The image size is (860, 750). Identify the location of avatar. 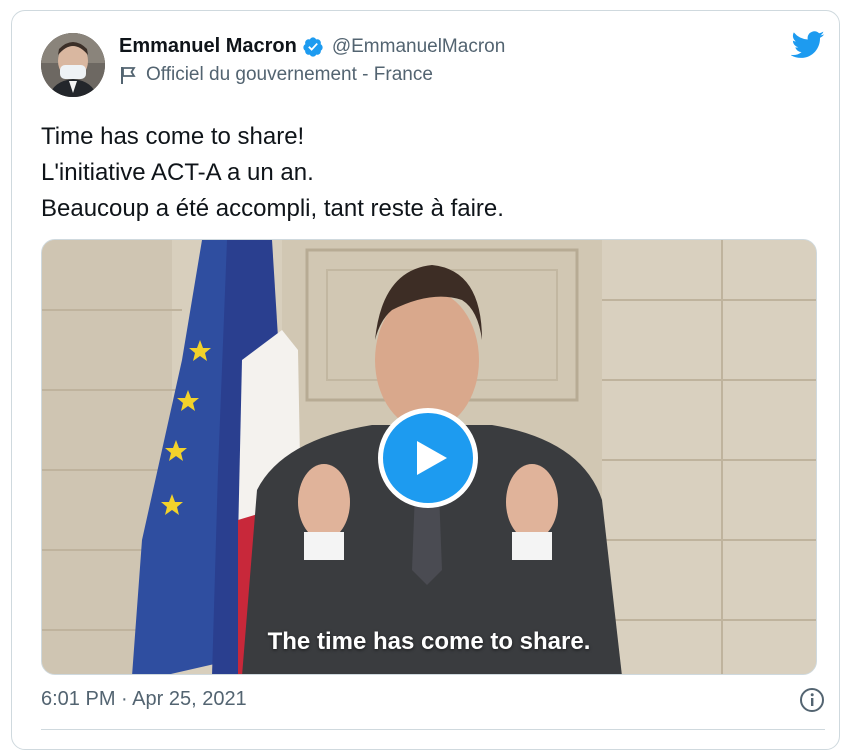
(73, 65).